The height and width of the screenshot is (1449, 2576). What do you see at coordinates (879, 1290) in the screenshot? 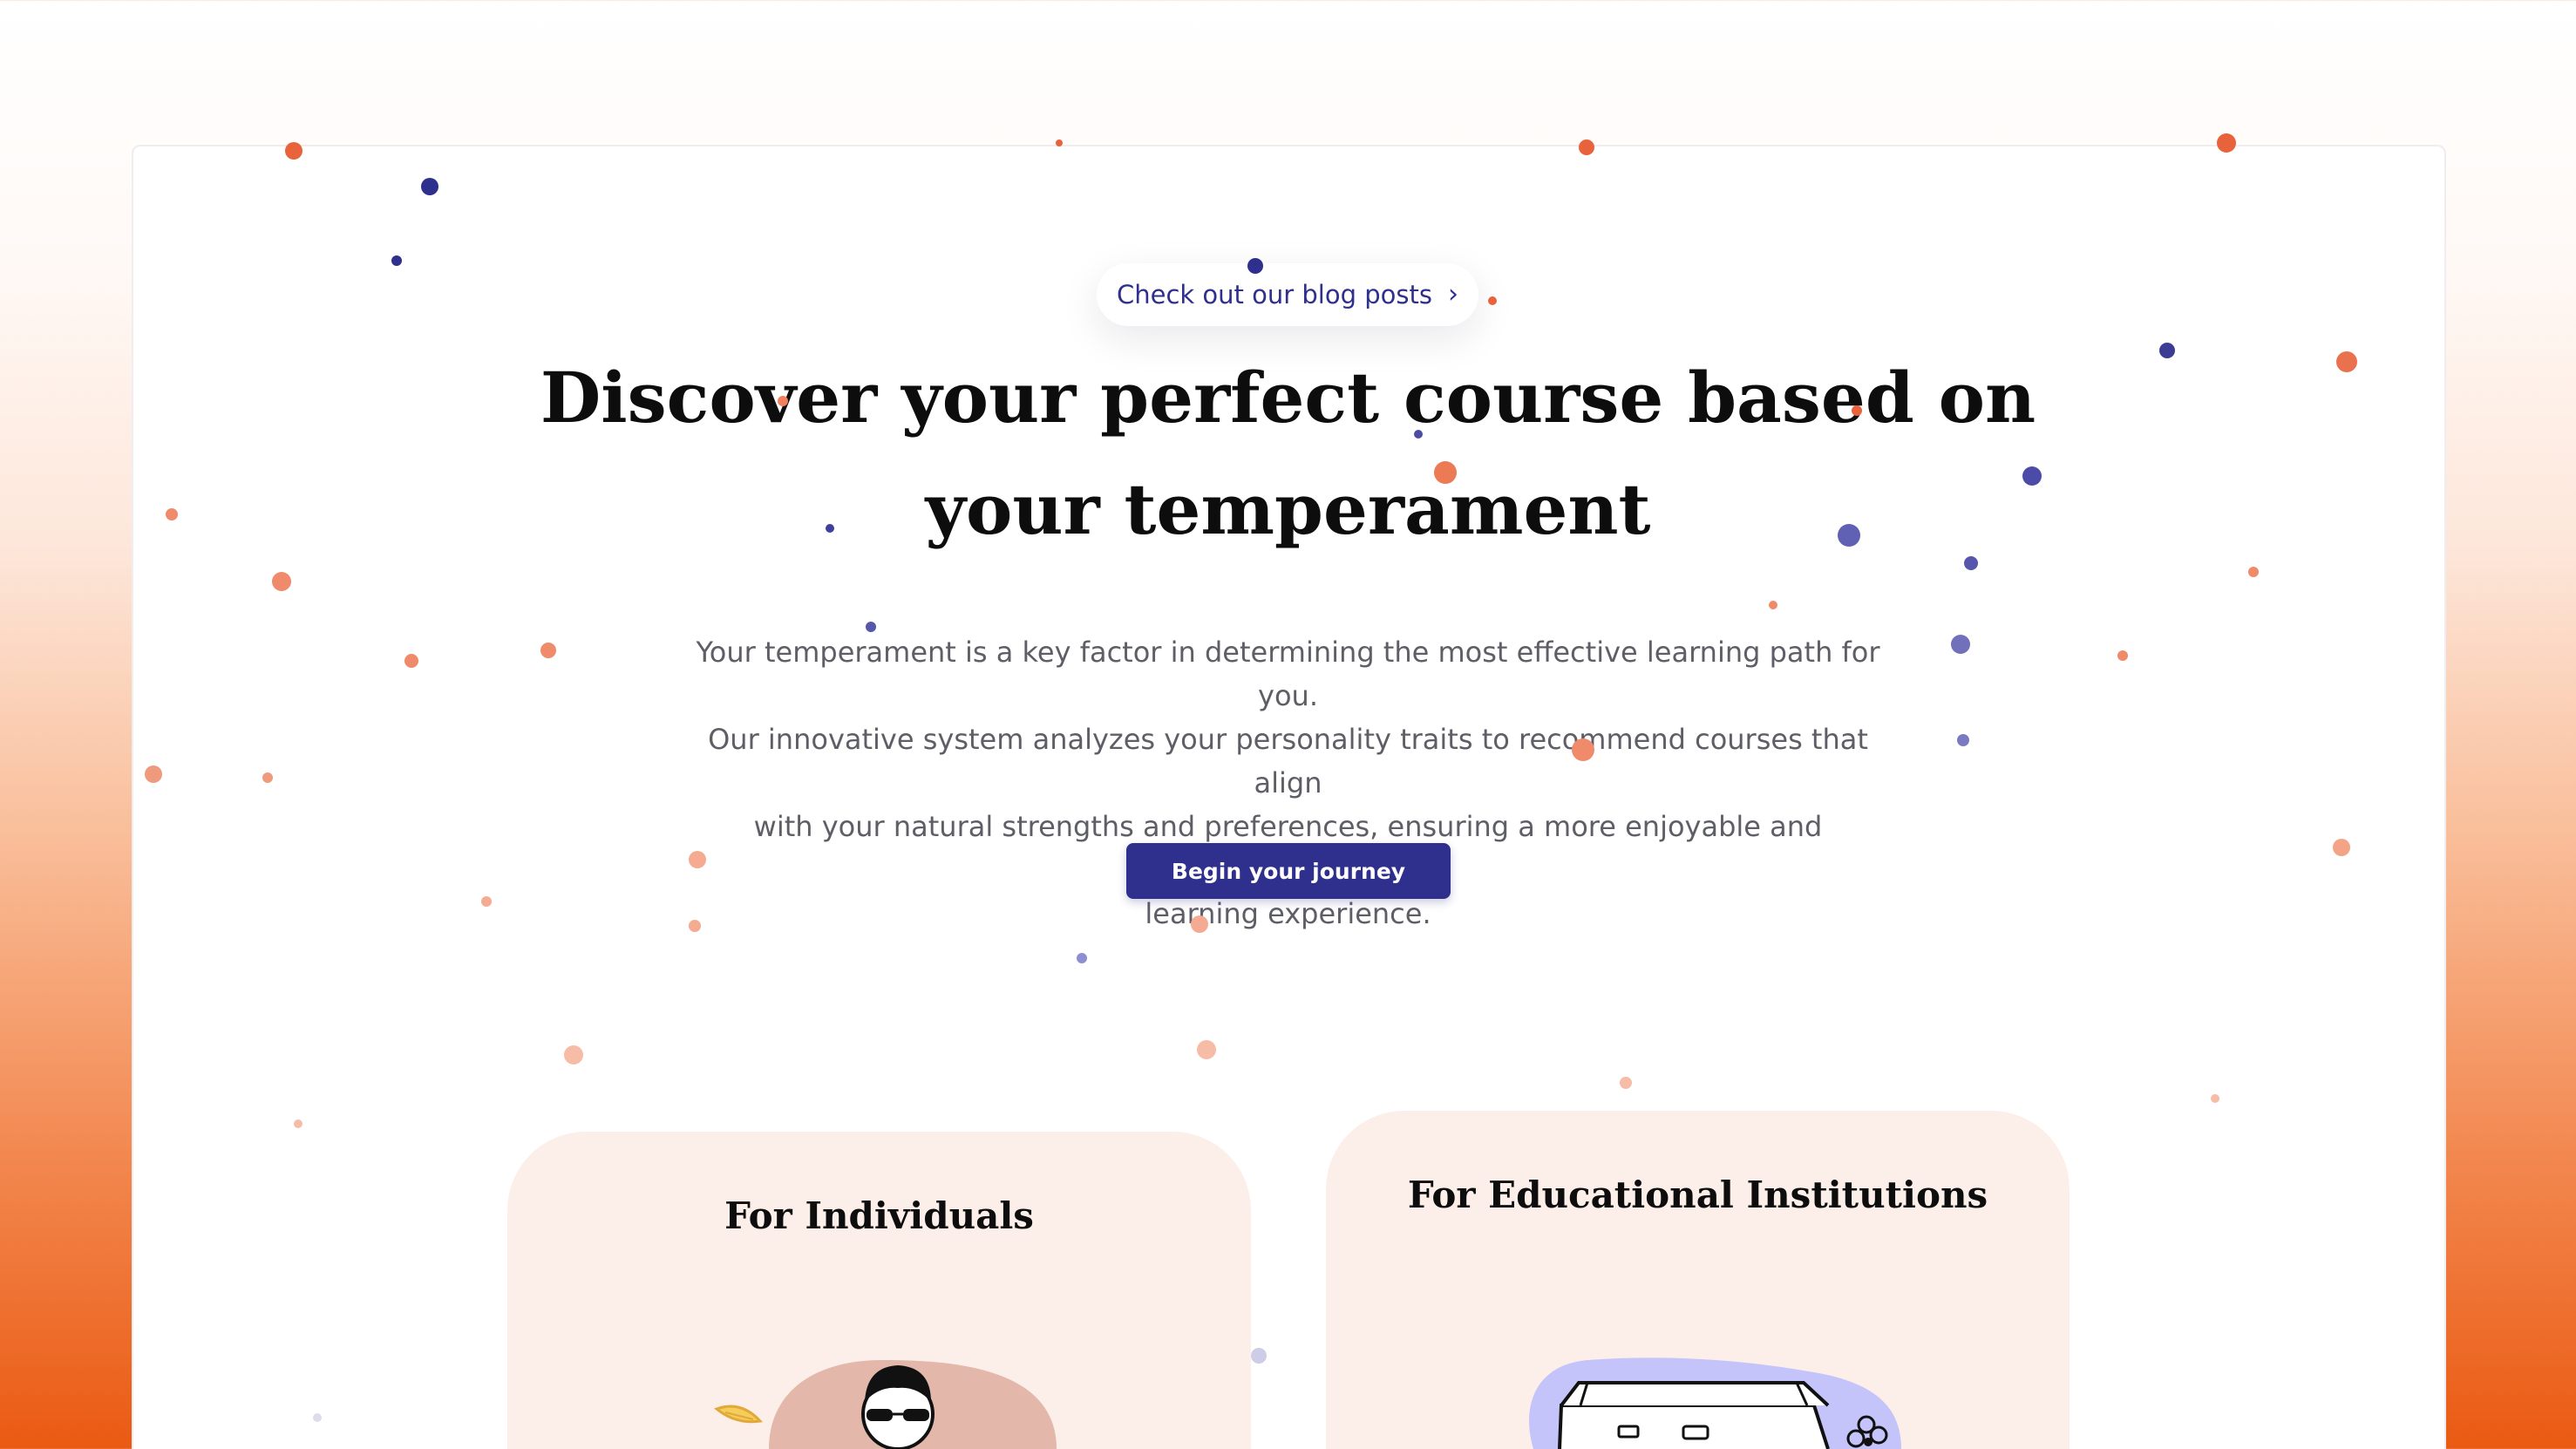
I see `card-individuals: For Individuals` at bounding box center [879, 1290].